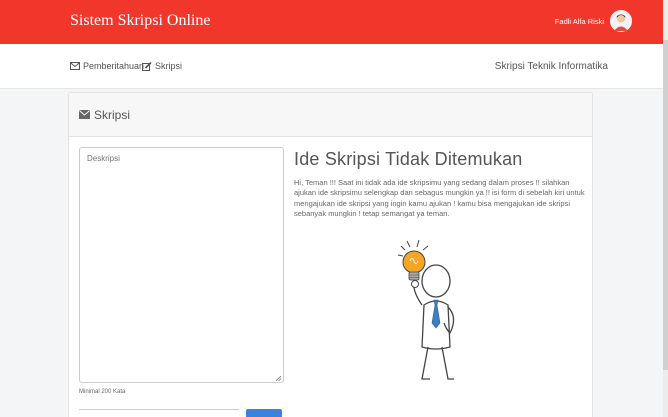 The width and height of the screenshot is (668, 417). I want to click on user-avatar-icon, so click(621, 21).